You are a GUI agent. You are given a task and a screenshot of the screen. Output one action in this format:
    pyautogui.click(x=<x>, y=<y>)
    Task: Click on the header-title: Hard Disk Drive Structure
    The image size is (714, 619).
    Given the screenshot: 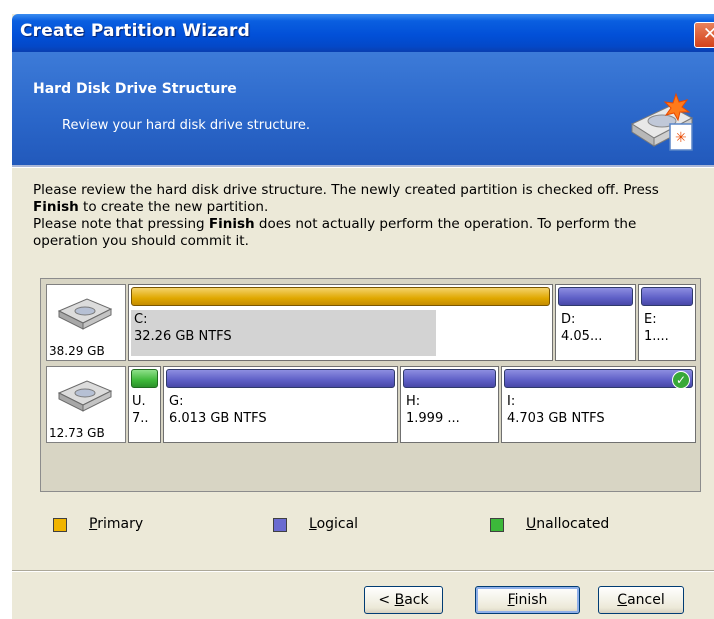 What is the action you would take?
    pyautogui.click(x=135, y=89)
    